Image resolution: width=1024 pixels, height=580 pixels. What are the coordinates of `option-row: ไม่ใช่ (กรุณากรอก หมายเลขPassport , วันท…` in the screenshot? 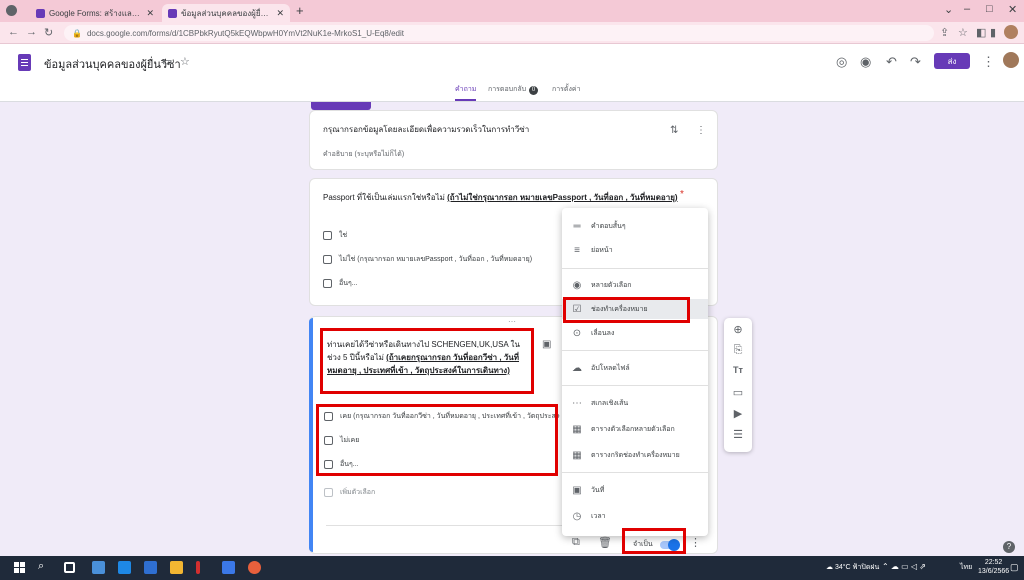 It's located at (427, 259).